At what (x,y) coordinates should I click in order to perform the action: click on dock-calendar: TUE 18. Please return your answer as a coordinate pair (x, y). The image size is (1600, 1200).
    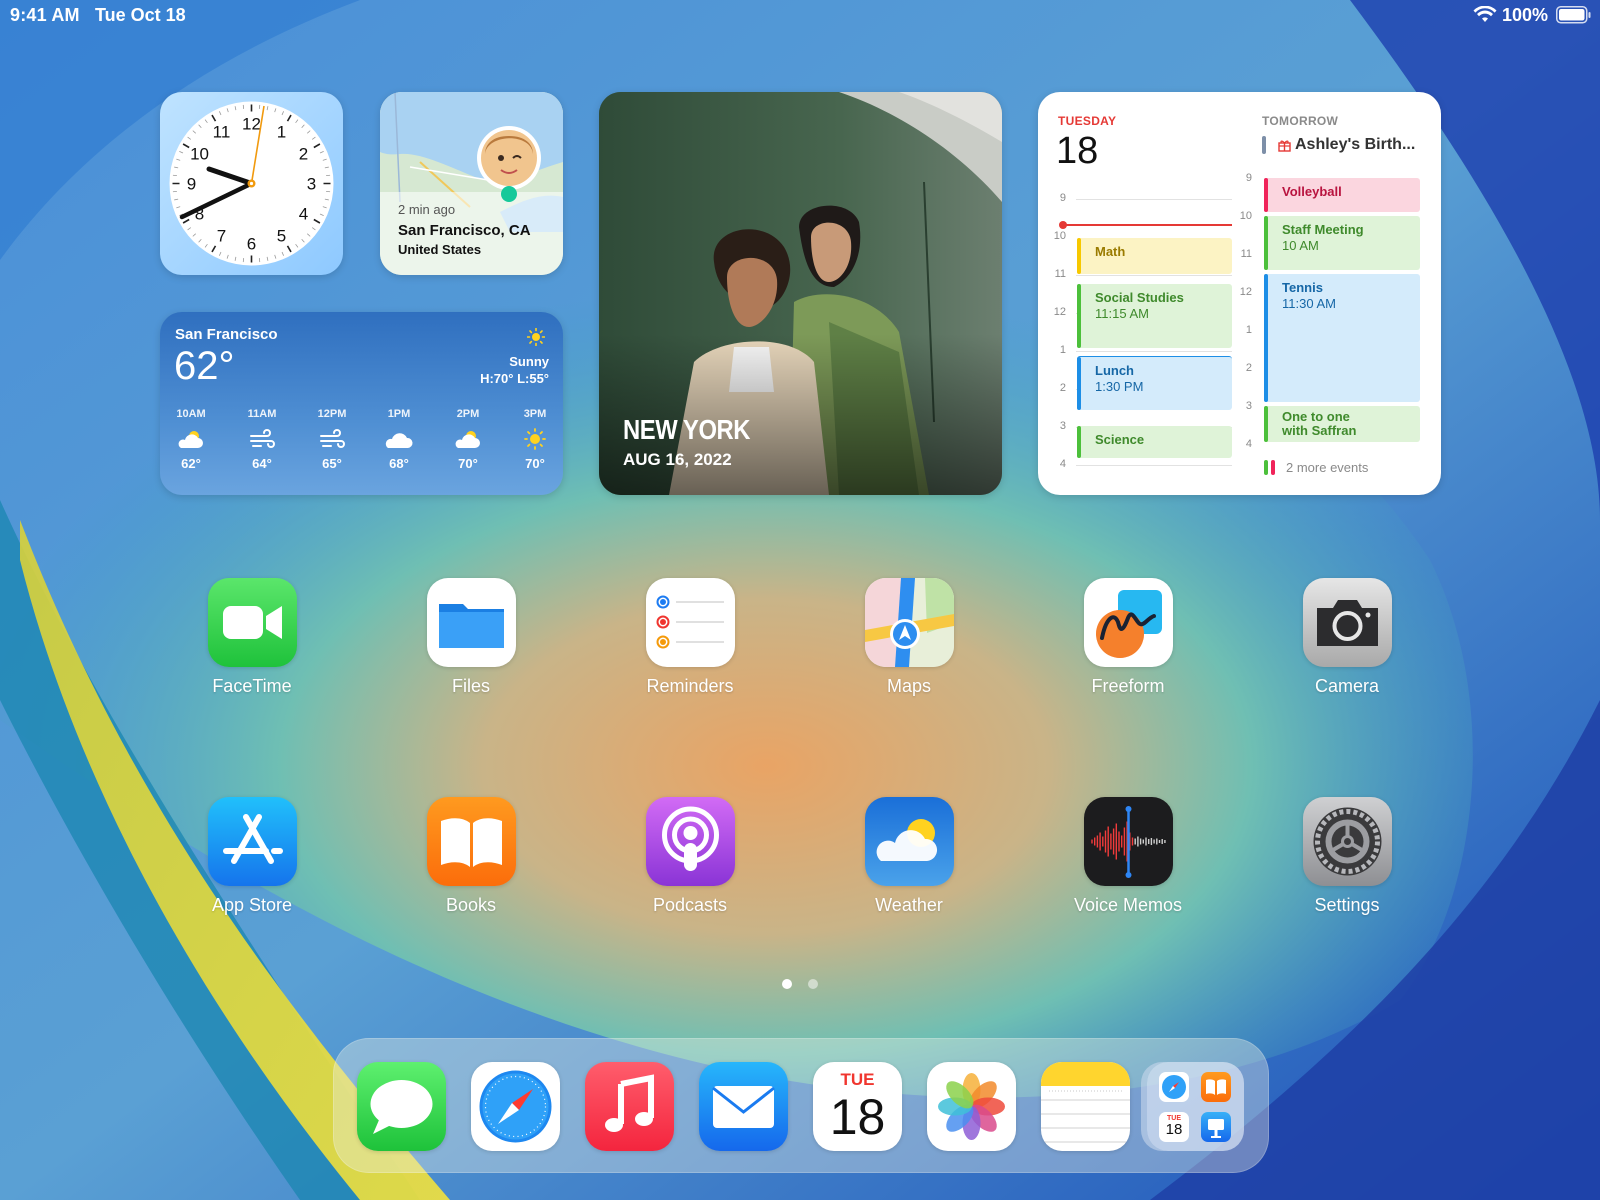
    Looking at the image, I should click on (857, 1106).